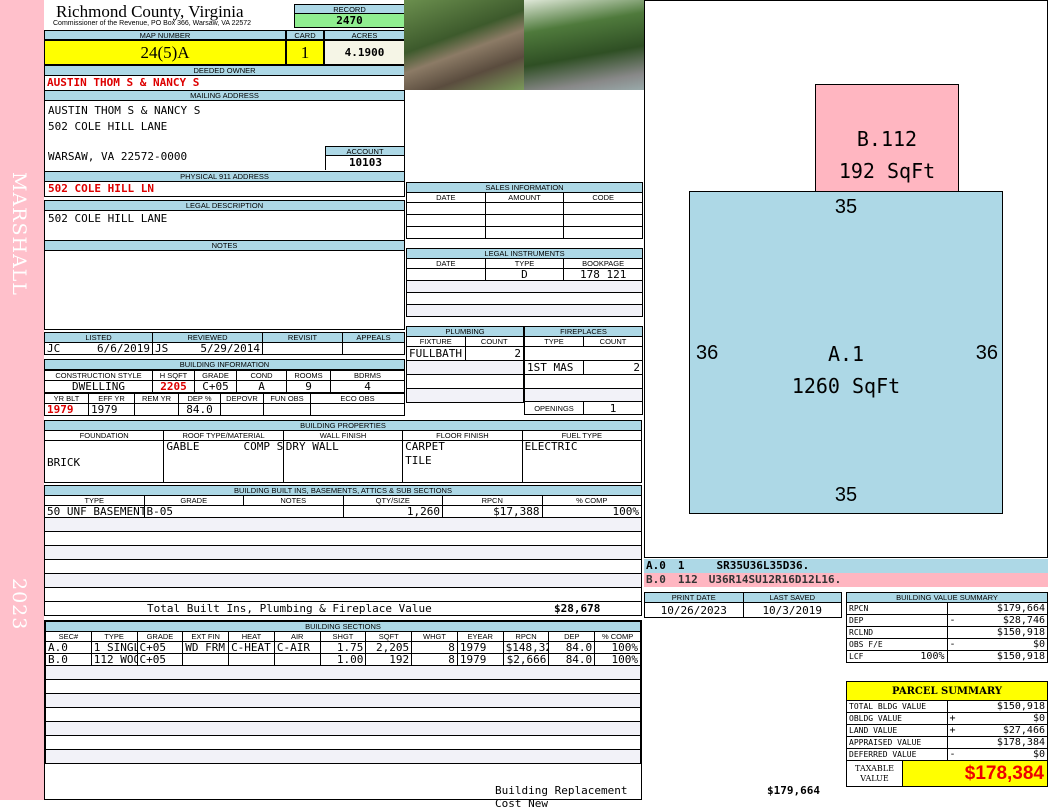 This screenshot has height=810, width=1050. Describe the element at coordinates (492, 511) in the screenshot. I see `builtins-rows-0-rpcn: $17,388` at that location.